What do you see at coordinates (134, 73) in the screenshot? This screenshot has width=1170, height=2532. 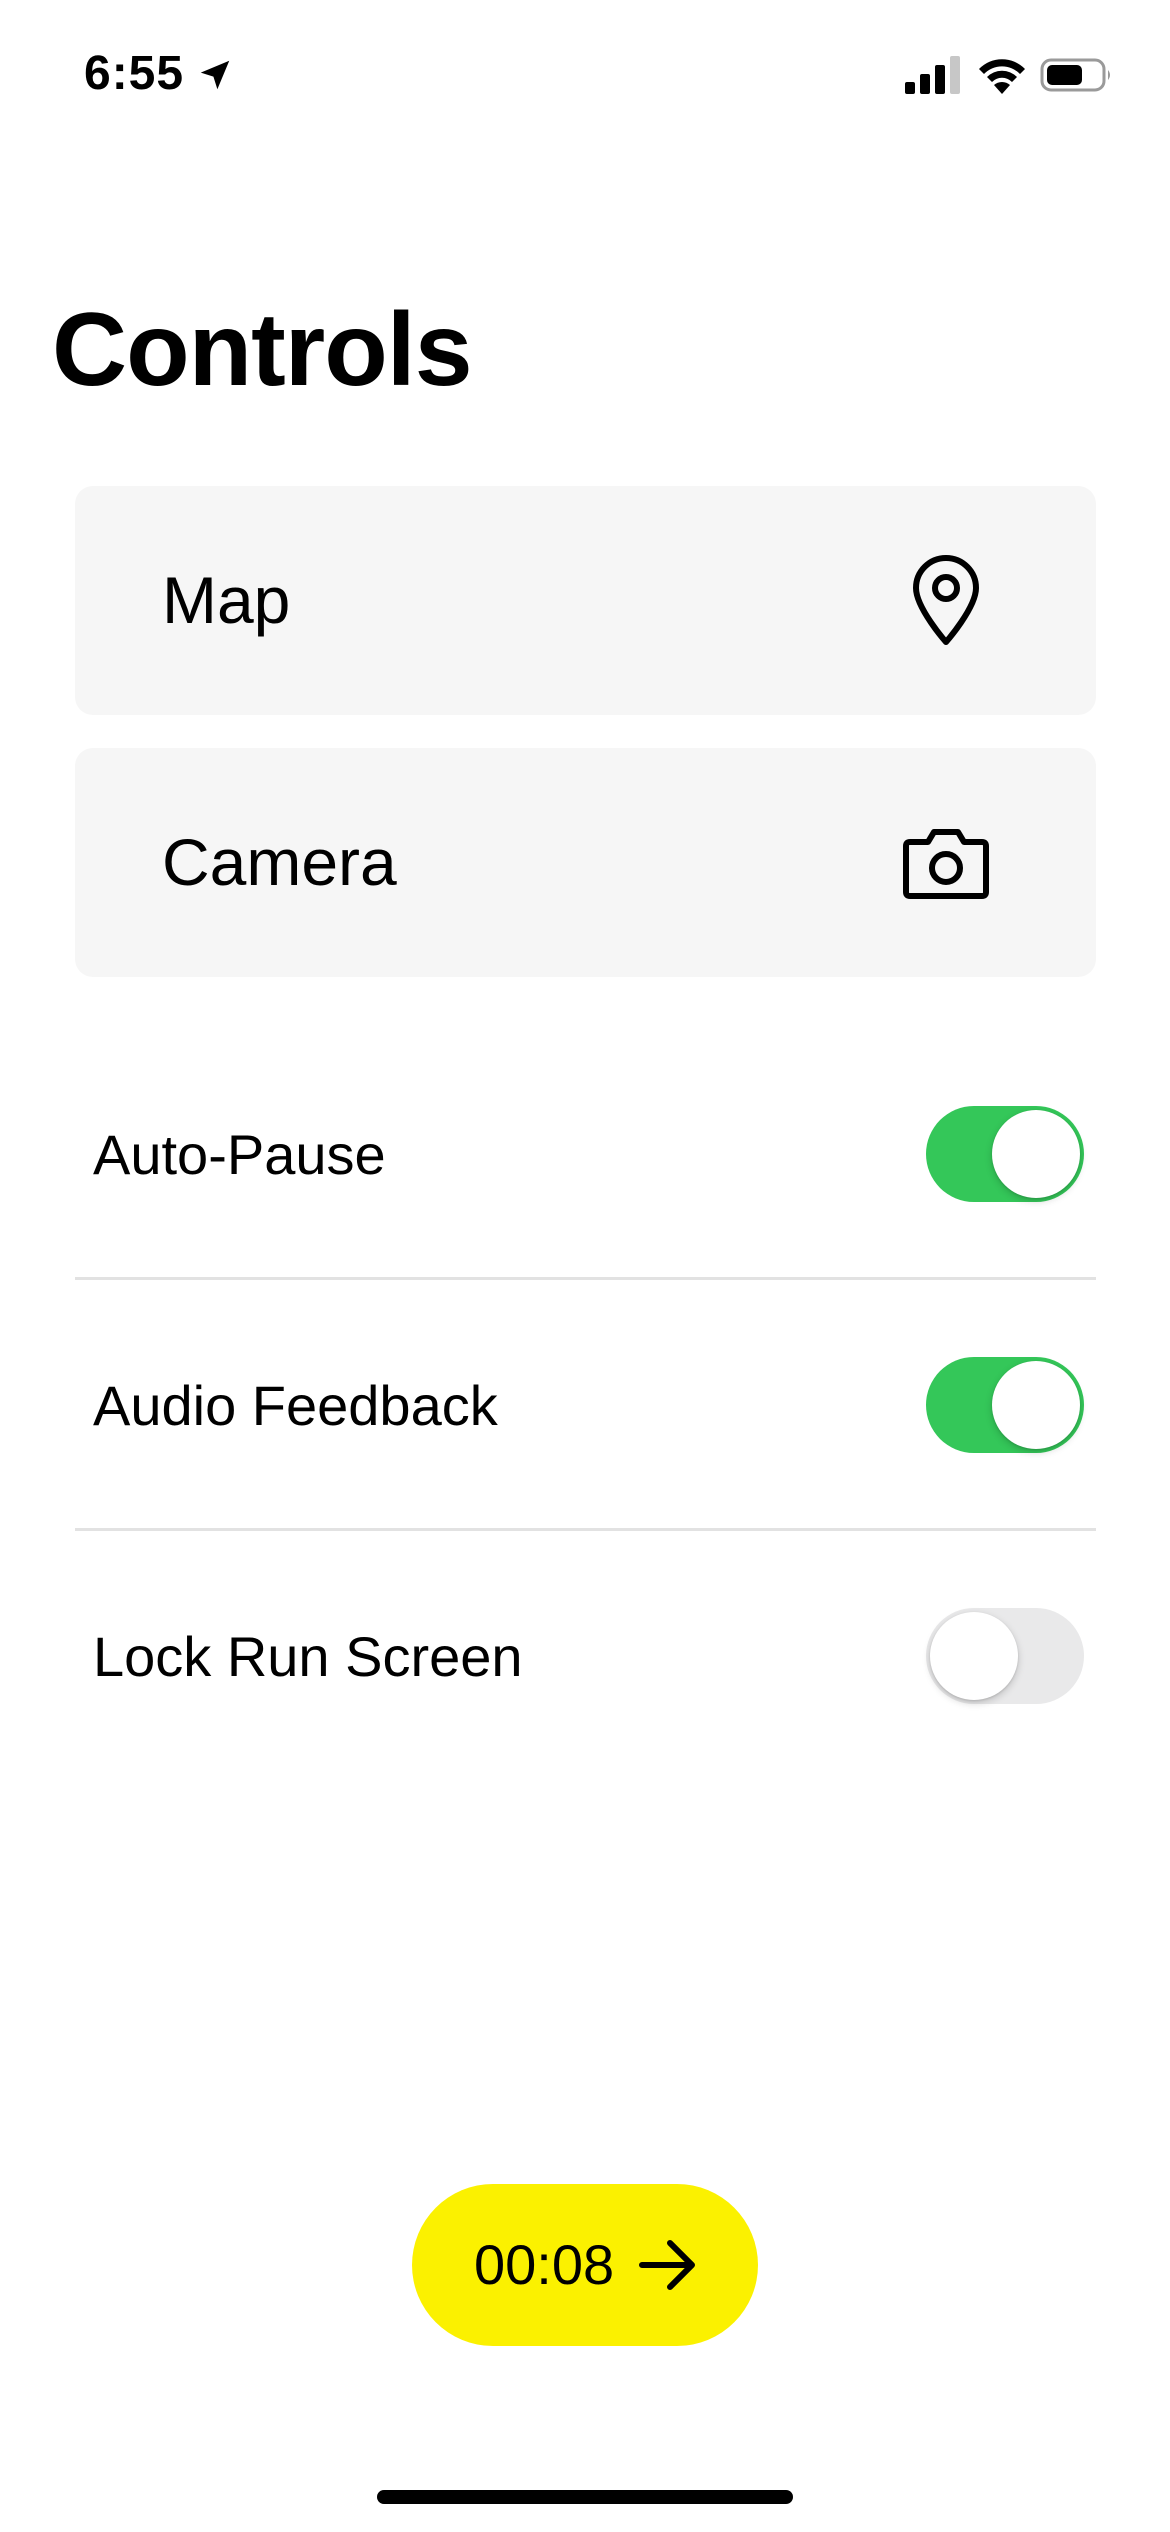 I see `status-time: 6:55` at bounding box center [134, 73].